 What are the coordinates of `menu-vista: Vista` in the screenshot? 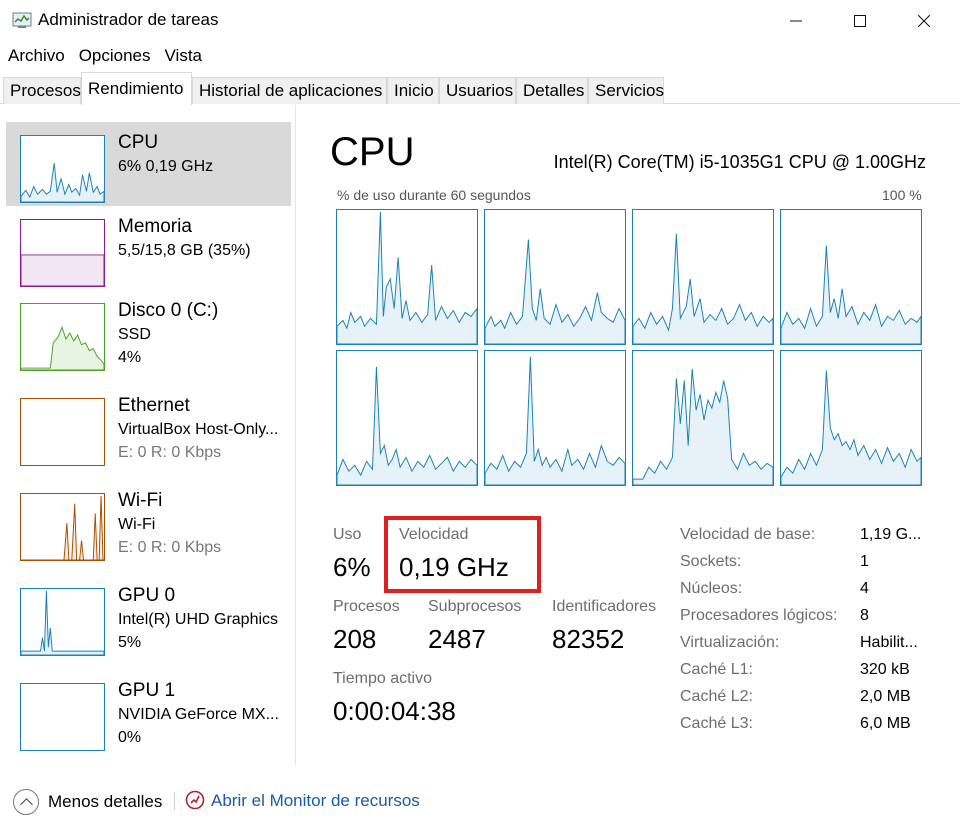 It's located at (184, 56).